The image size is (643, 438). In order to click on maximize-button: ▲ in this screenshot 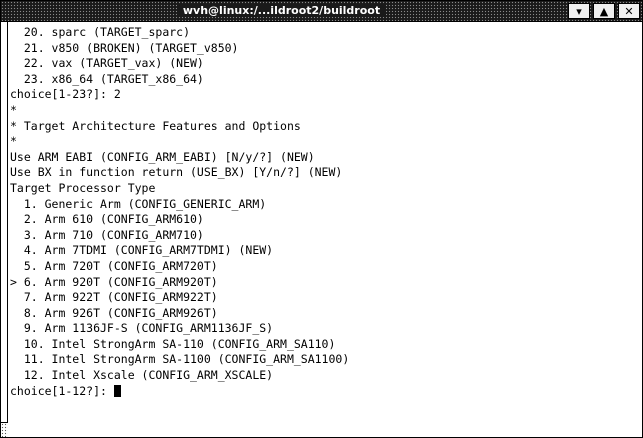, I will do `click(604, 11)`.